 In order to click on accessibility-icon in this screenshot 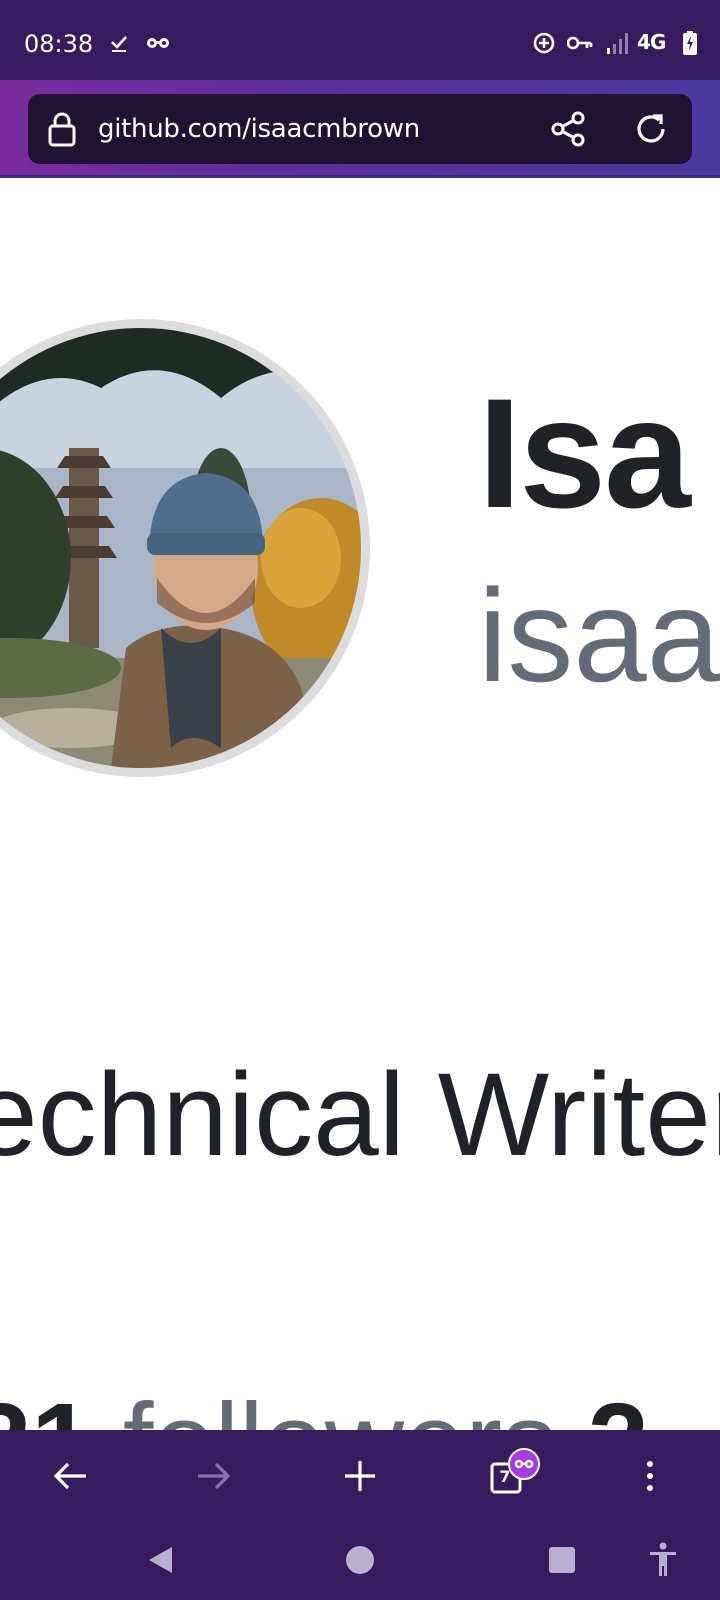, I will do `click(663, 1560)`.